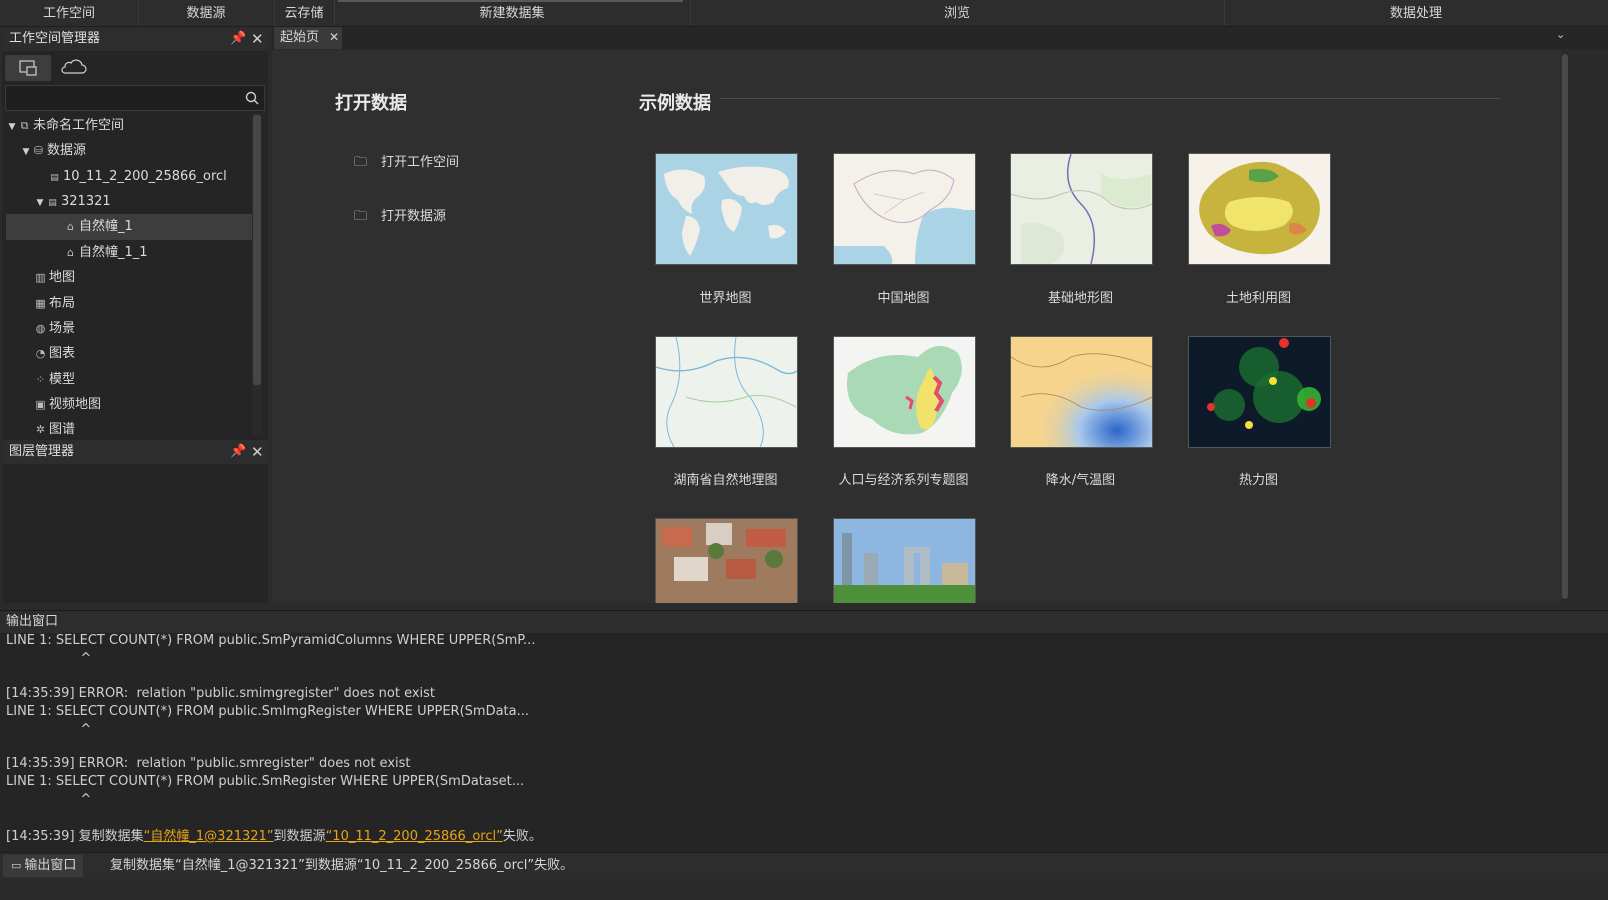 This screenshot has width=1608, height=900. Describe the element at coordinates (134, 253) in the screenshot. I see `tree-item-dataset: ⌂ 自然幢_1_1` at that location.